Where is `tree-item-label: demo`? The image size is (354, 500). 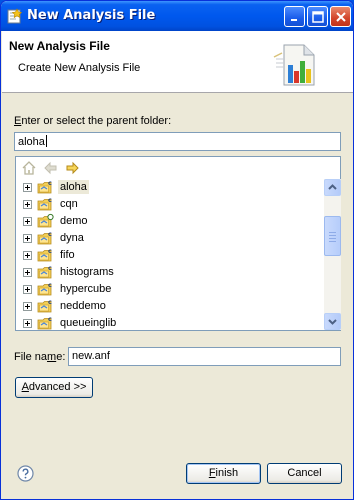
tree-item-label: demo is located at coordinates (74, 221).